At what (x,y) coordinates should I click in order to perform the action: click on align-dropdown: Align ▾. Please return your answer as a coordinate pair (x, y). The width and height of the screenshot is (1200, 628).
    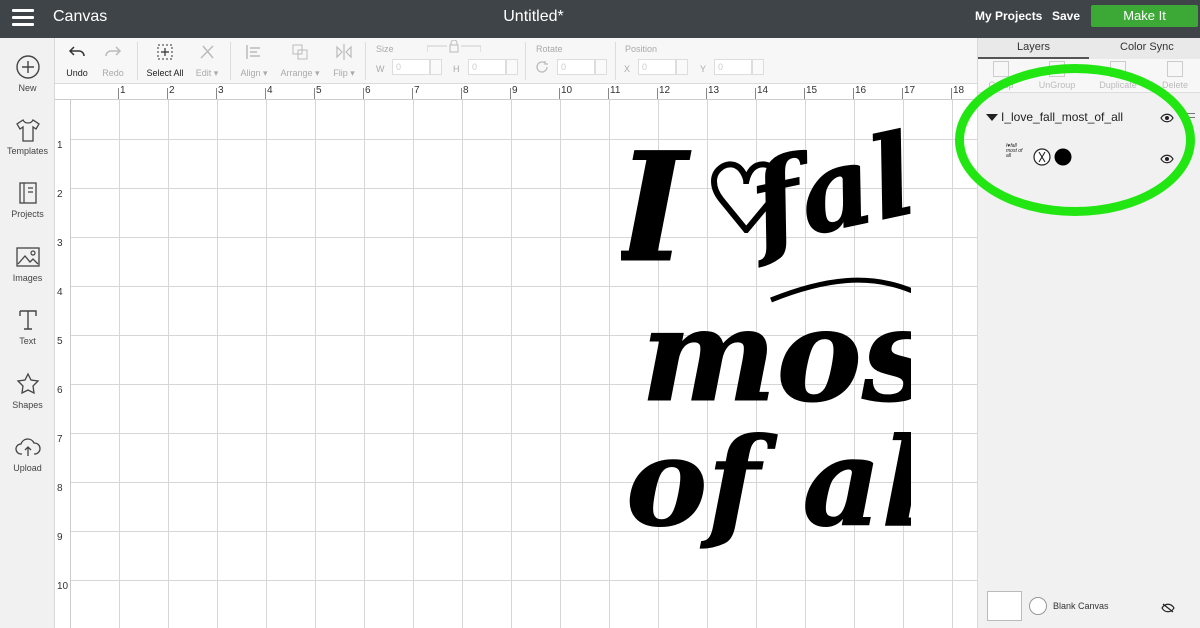
    Looking at the image, I should click on (254, 60).